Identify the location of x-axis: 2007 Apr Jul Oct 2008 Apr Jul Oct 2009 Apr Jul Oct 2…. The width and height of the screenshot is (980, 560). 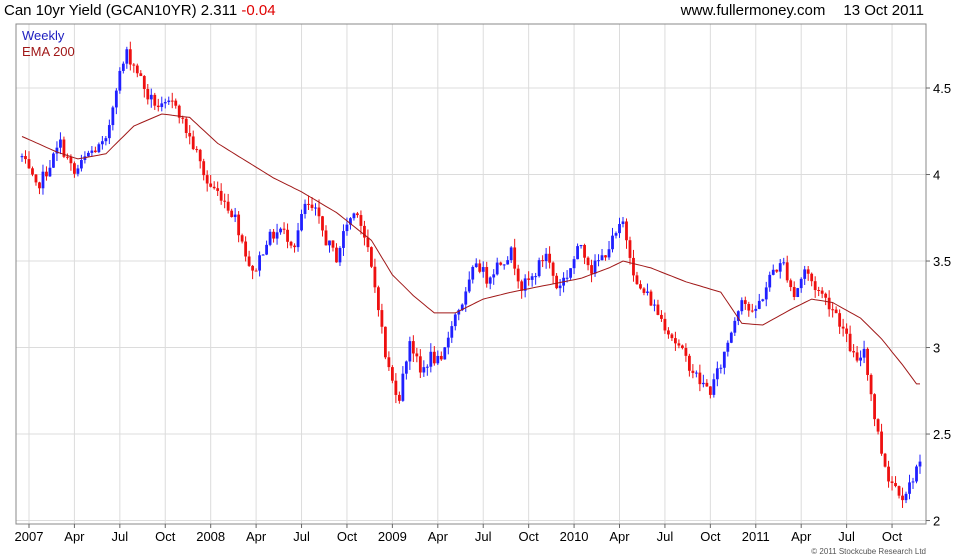
(459, 534).